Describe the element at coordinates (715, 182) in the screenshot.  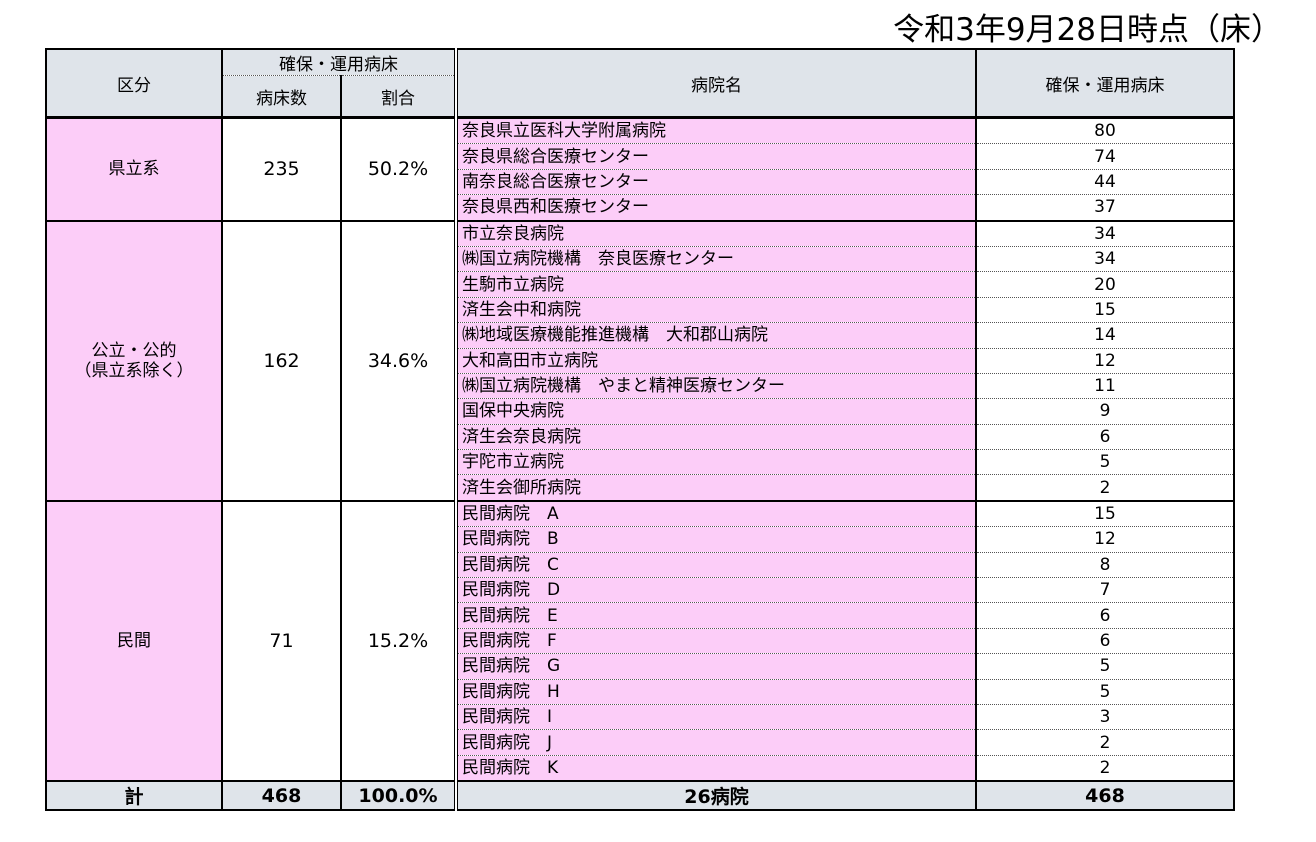
I see `hospital-name-cell: 南奈良総合医療センター` at that location.